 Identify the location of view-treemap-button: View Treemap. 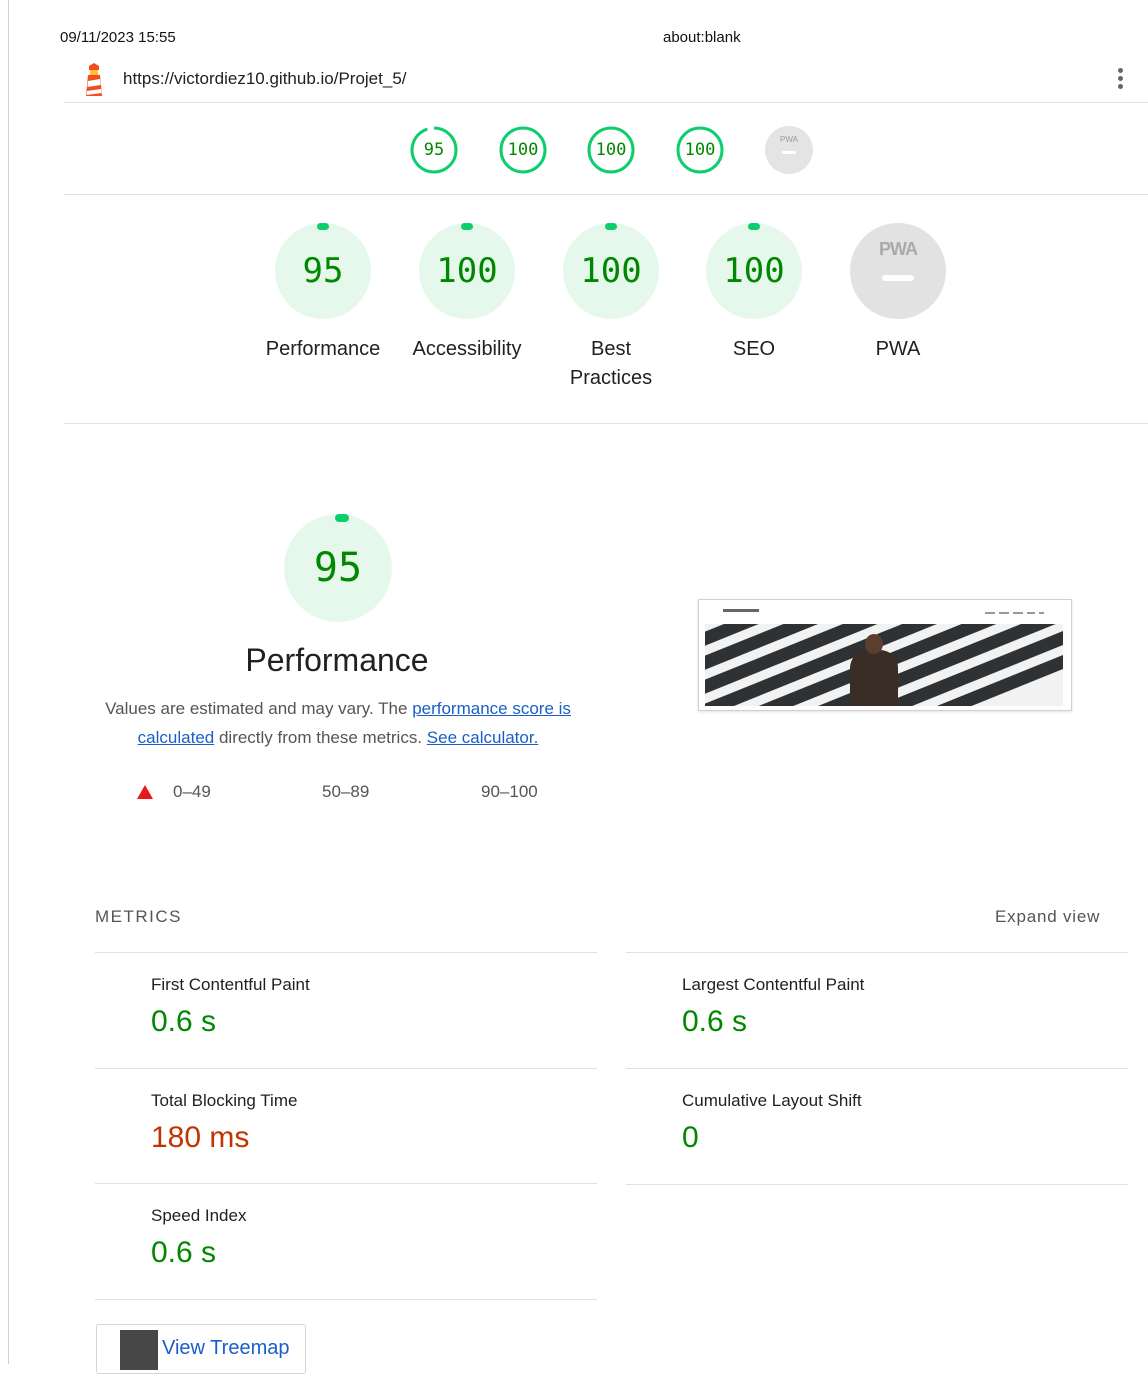
(201, 1349).